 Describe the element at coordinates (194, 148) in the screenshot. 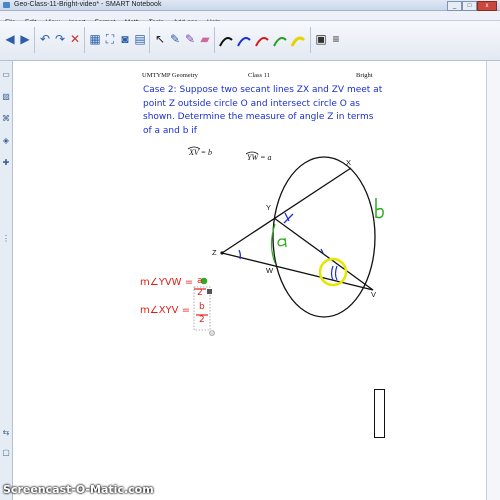

I see `arc-xv-overline` at that location.